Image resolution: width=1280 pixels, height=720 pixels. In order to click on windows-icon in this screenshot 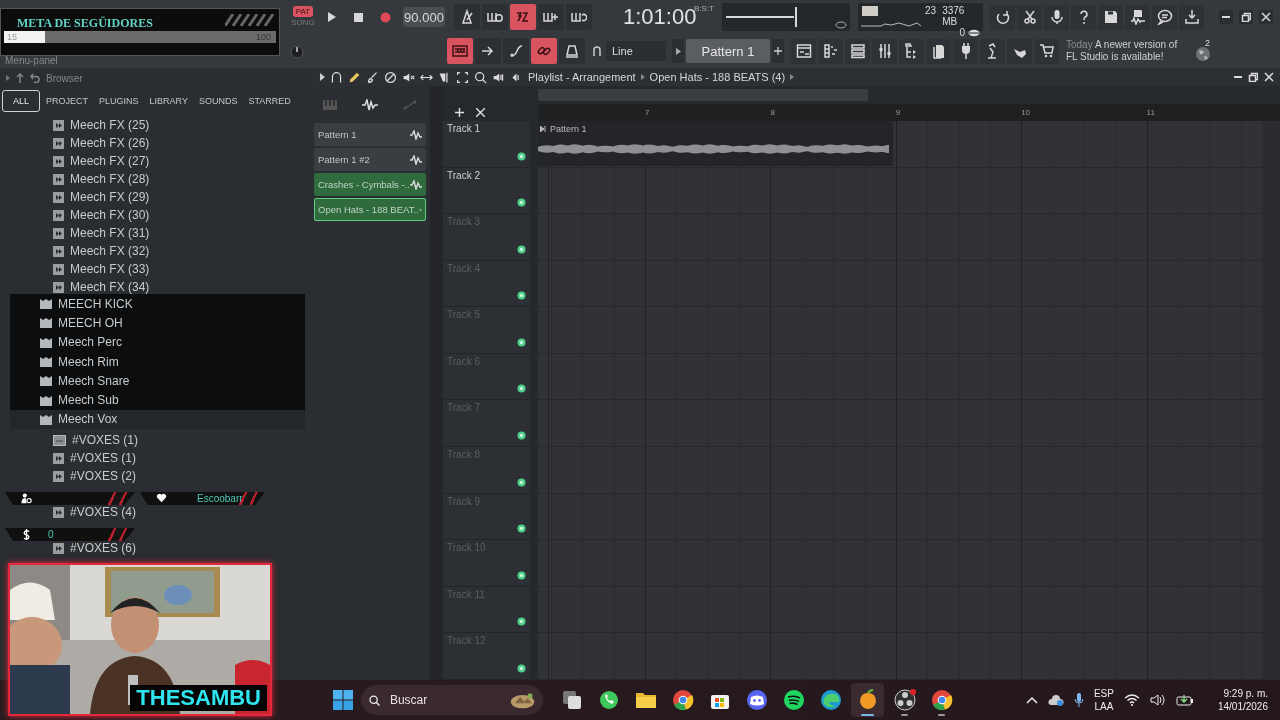, I will do `click(343, 700)`.